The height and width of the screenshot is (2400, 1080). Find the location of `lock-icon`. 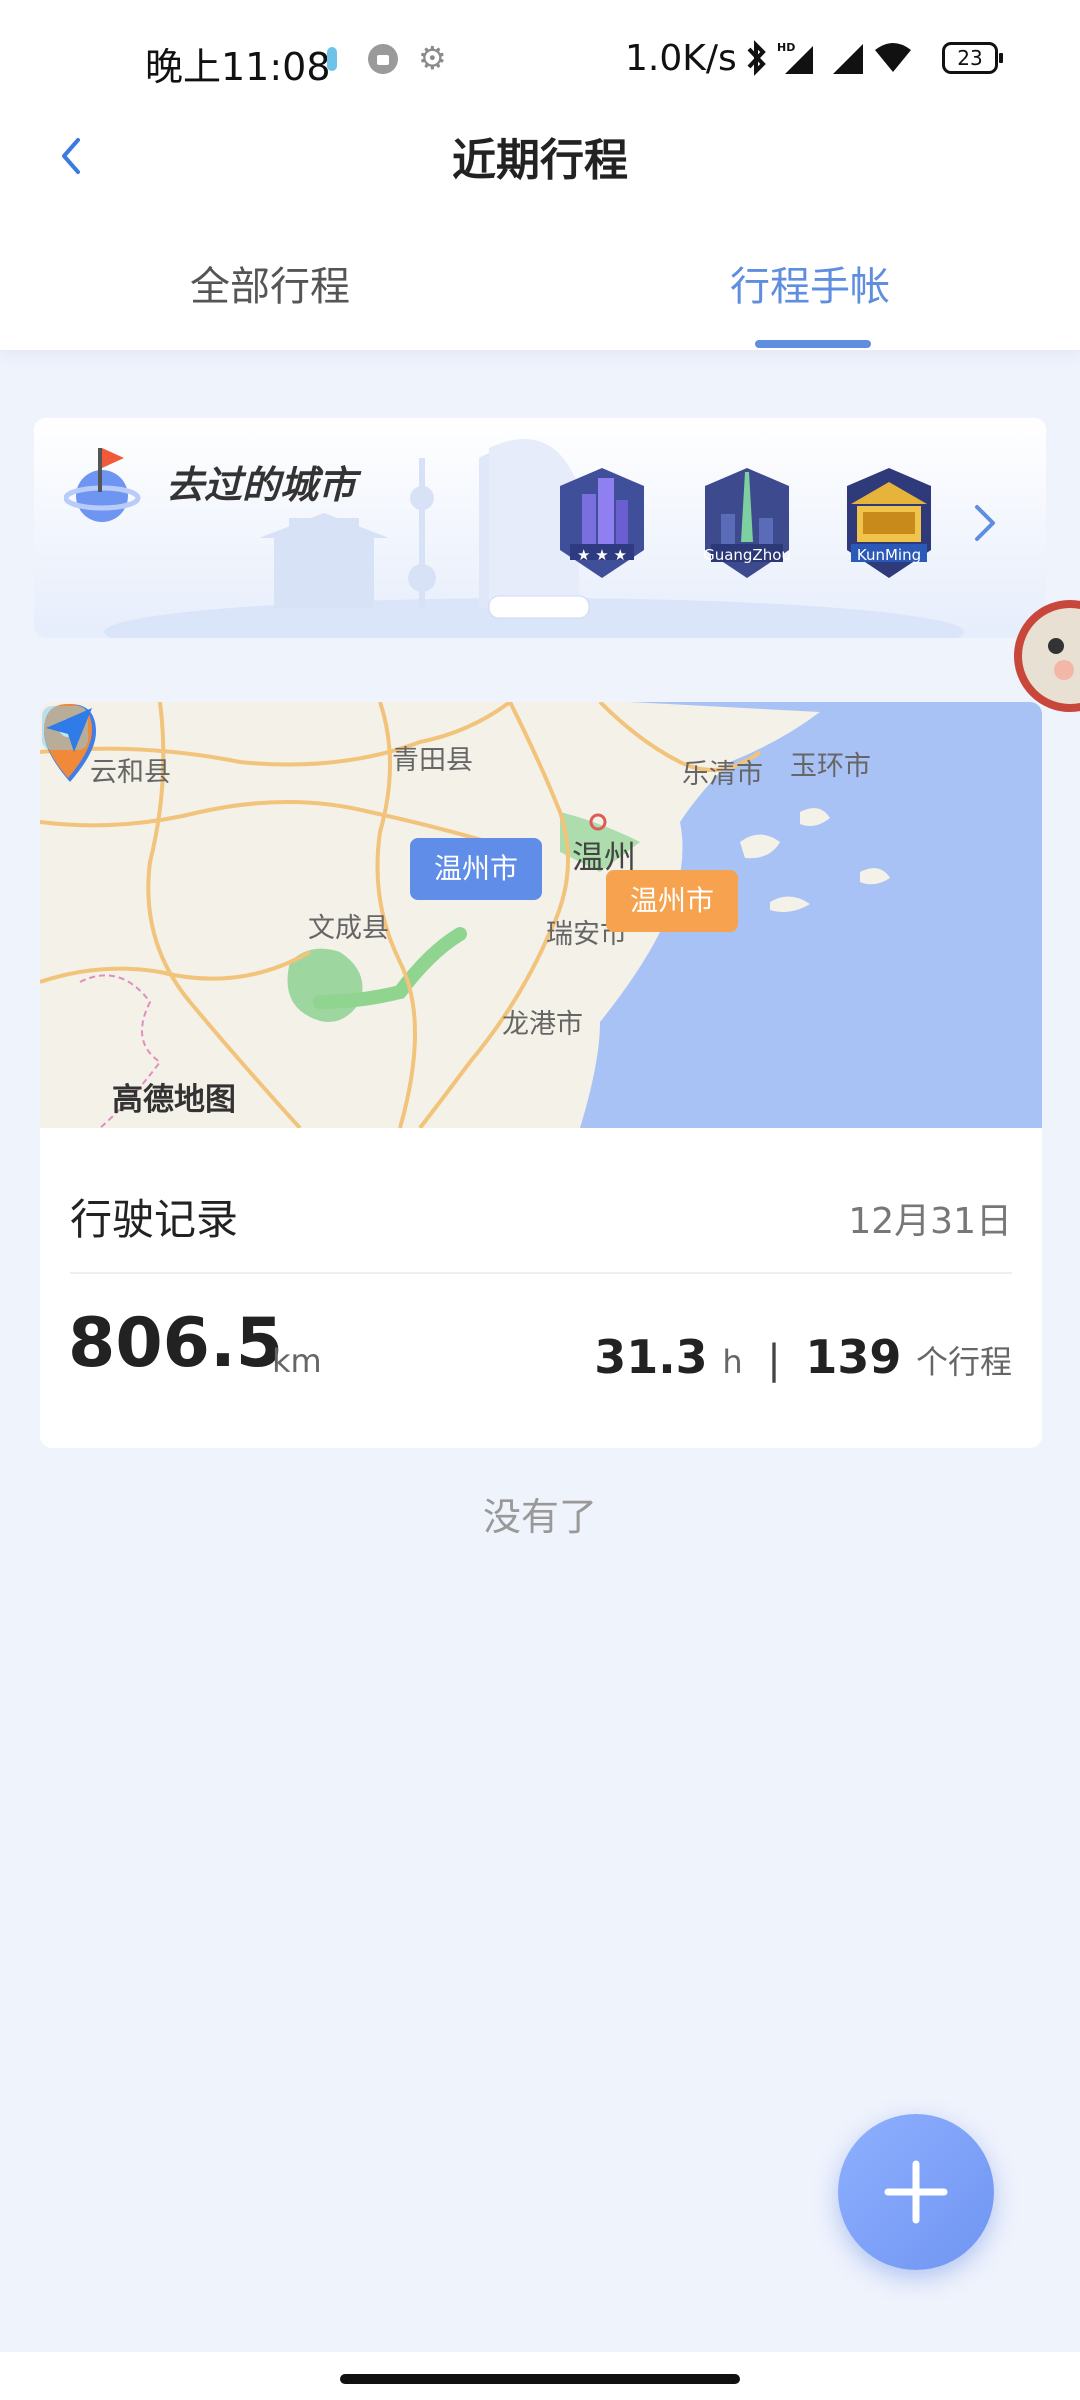

lock-icon is located at coordinates (383, 59).